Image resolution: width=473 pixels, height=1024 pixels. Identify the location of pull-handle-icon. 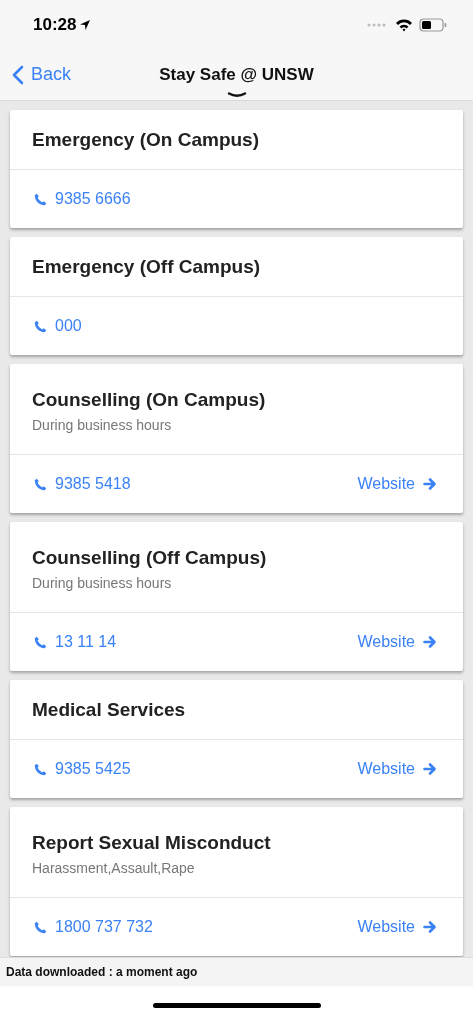
(237, 95).